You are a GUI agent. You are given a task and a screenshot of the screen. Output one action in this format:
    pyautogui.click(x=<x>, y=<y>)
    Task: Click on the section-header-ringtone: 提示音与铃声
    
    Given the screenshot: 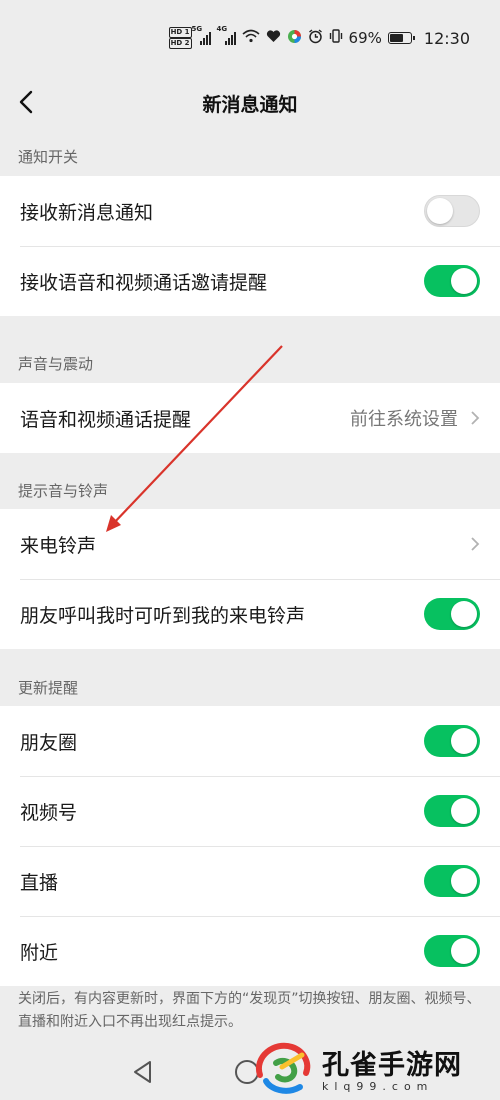 What is the action you would take?
    pyautogui.click(x=63, y=491)
    